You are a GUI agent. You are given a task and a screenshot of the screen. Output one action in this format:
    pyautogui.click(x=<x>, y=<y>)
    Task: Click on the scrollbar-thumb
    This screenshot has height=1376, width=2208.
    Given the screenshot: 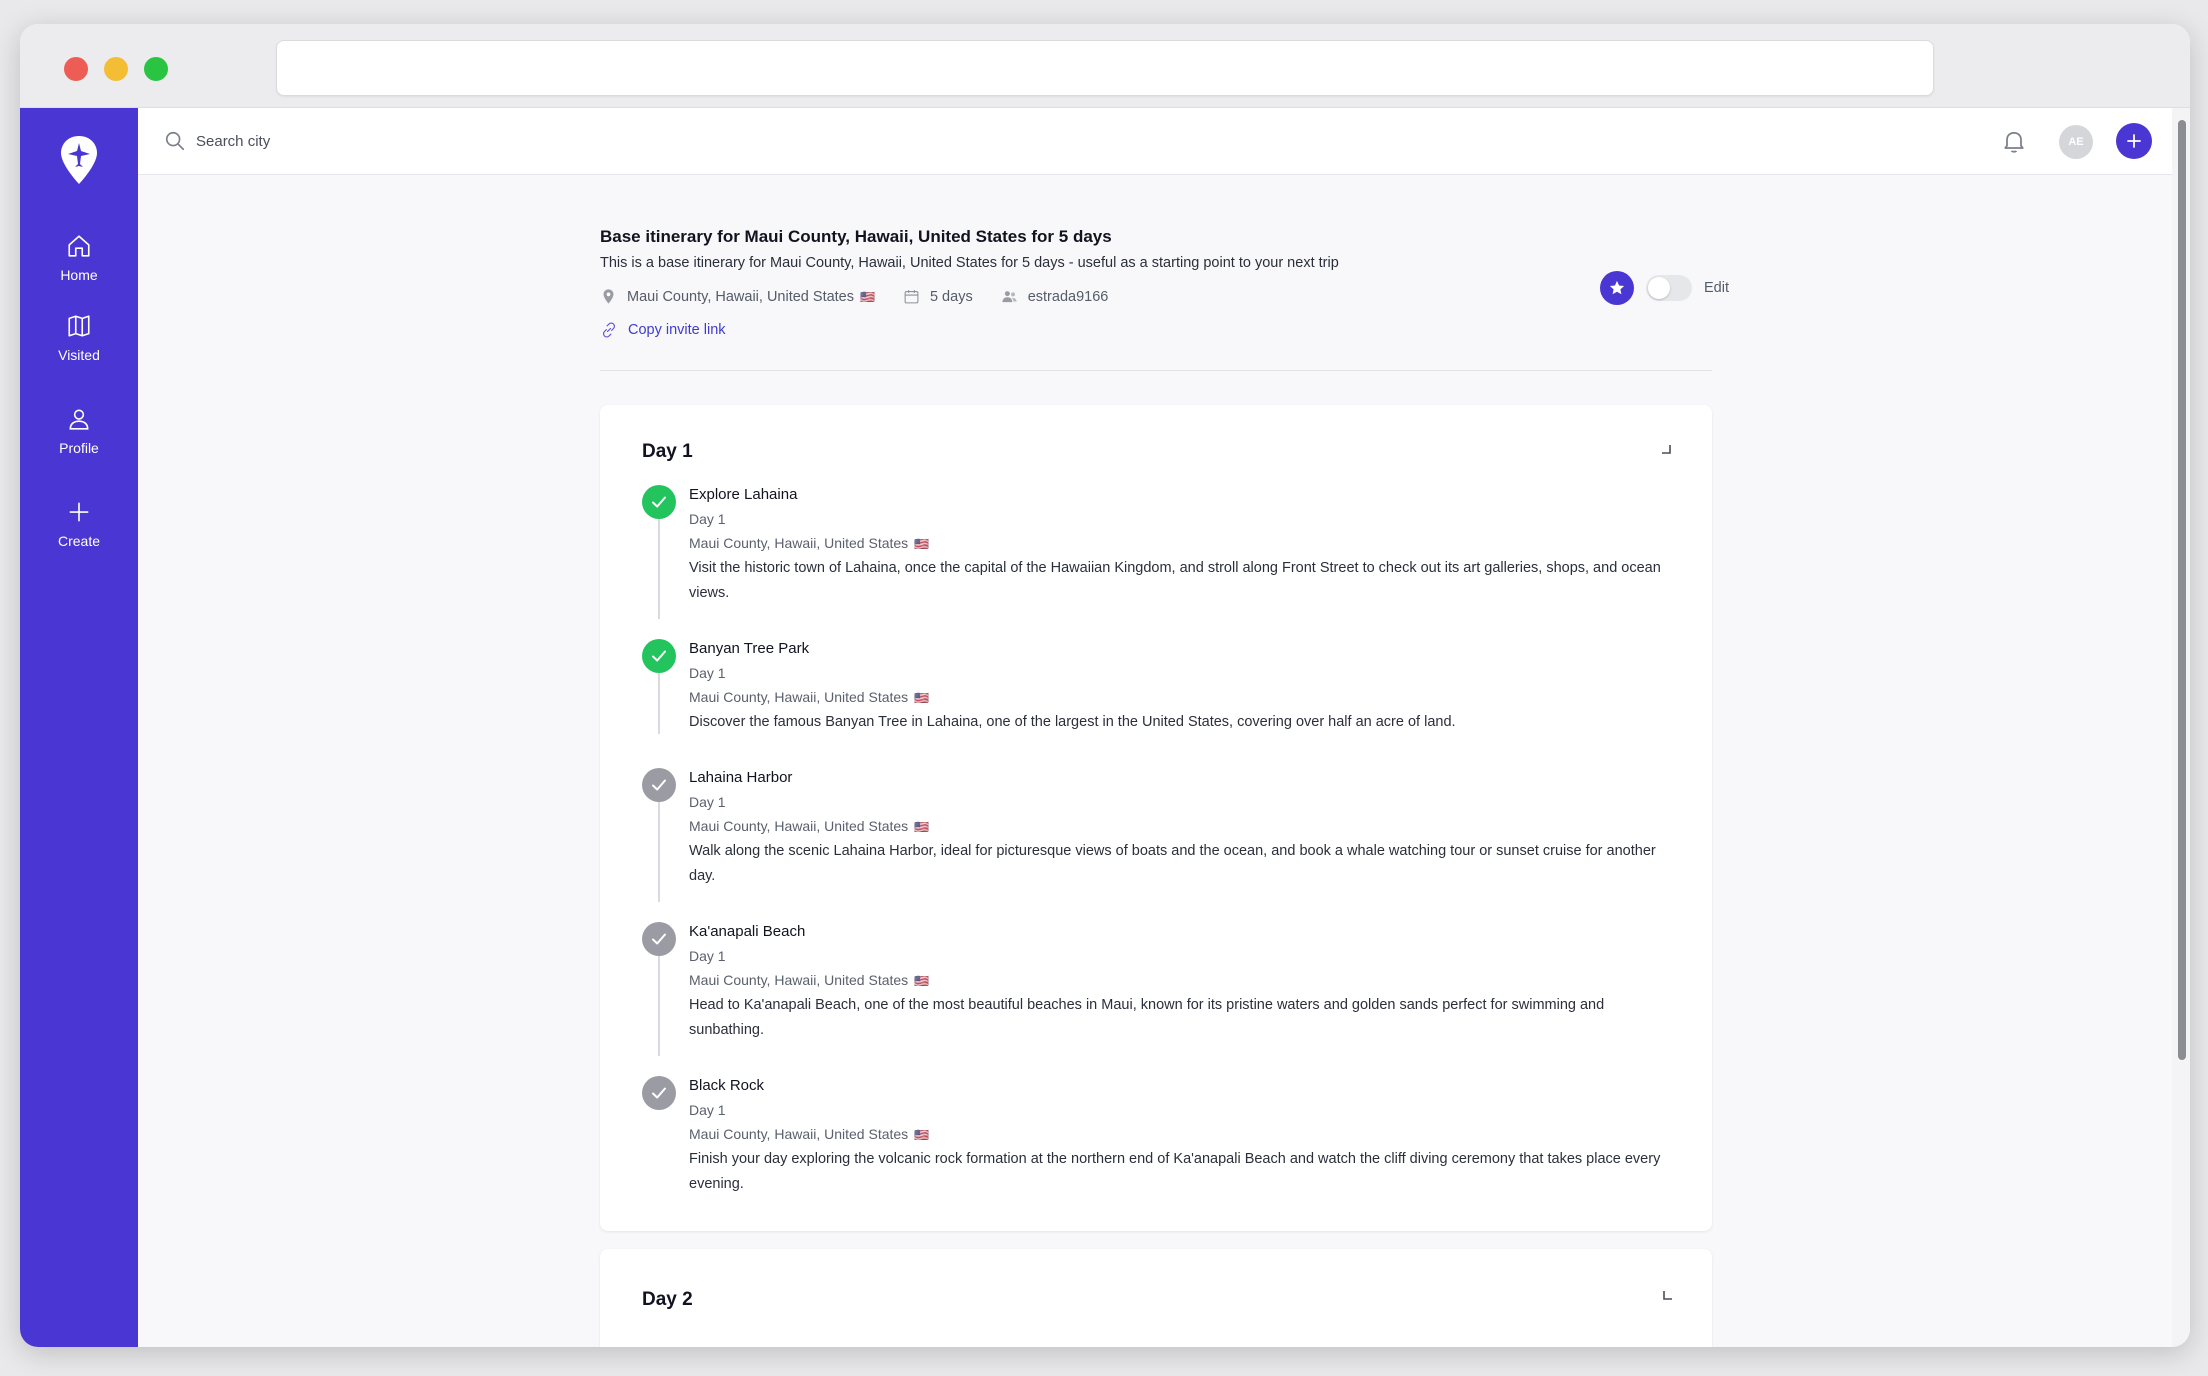 What is the action you would take?
    pyautogui.click(x=2182, y=590)
    